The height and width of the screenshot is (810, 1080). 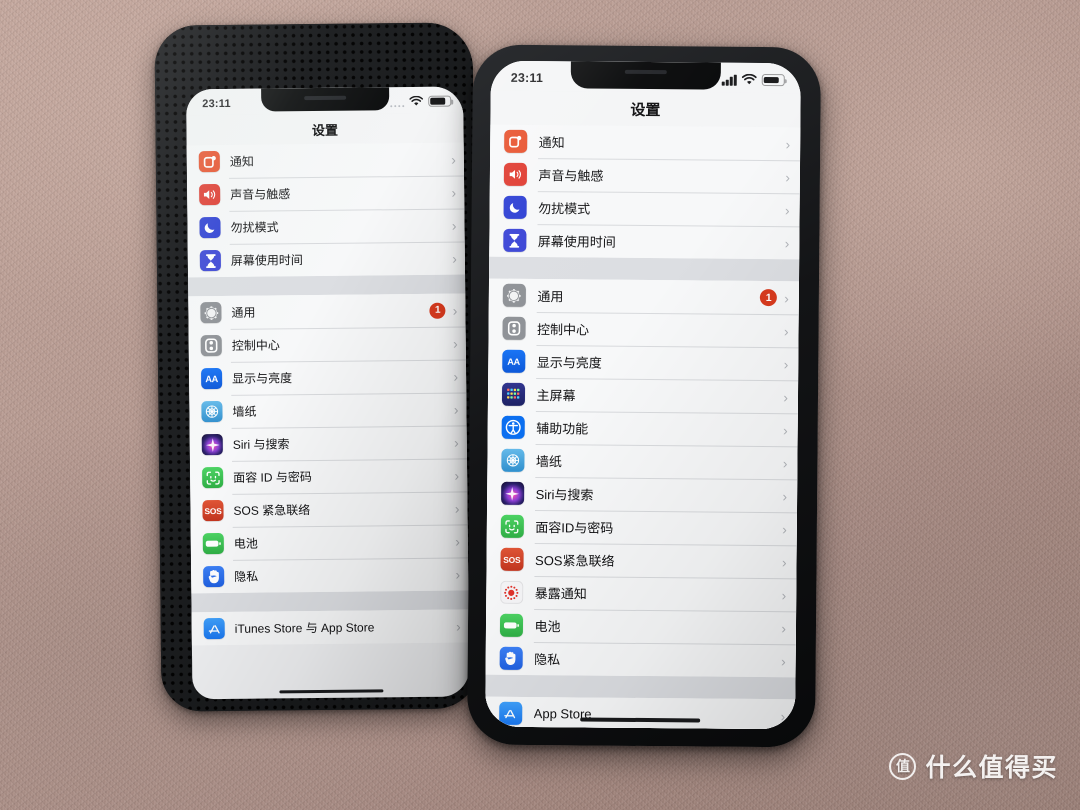 What do you see at coordinates (254, 227) in the screenshot?
I see `settings-row-label: 勿扰模式` at bounding box center [254, 227].